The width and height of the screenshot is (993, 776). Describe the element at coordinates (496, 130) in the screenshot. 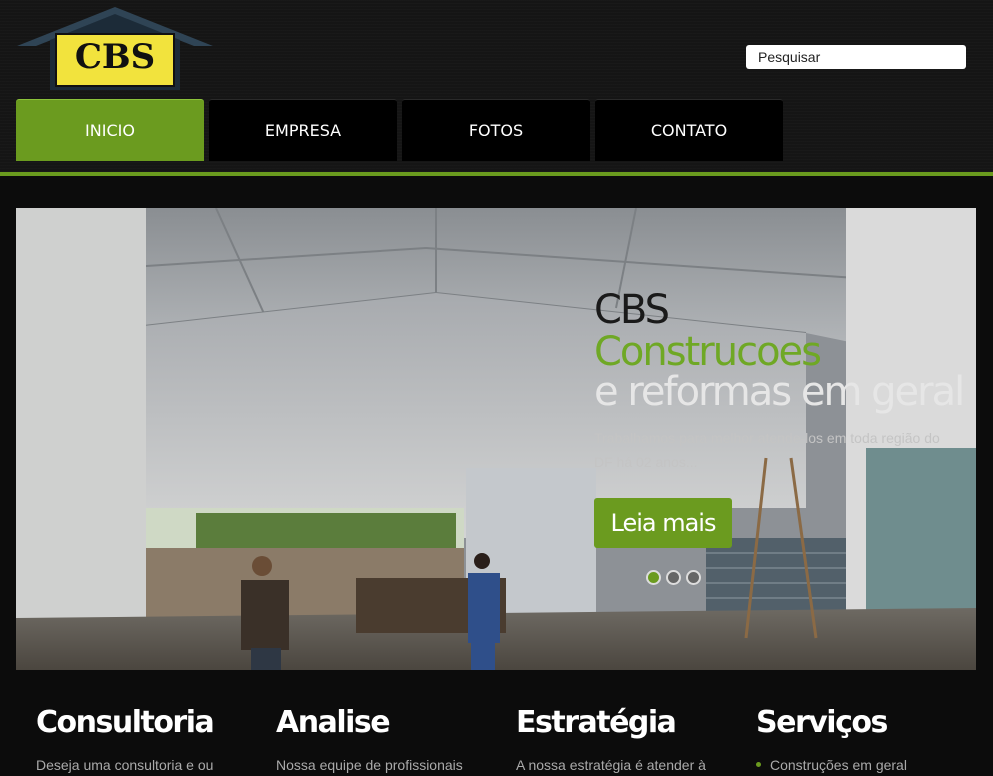

I see `nav-item-fotos: FOTOS` at that location.